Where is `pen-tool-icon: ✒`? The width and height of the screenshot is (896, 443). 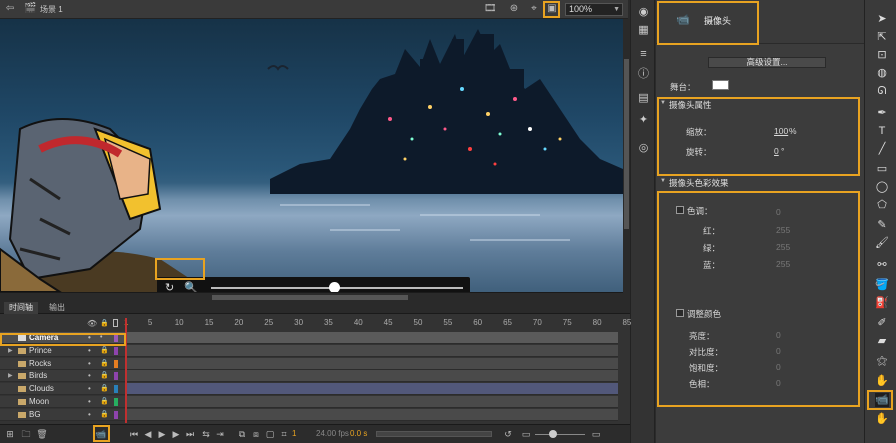
pen-tool-icon: ✒ is located at coordinates (882, 113).